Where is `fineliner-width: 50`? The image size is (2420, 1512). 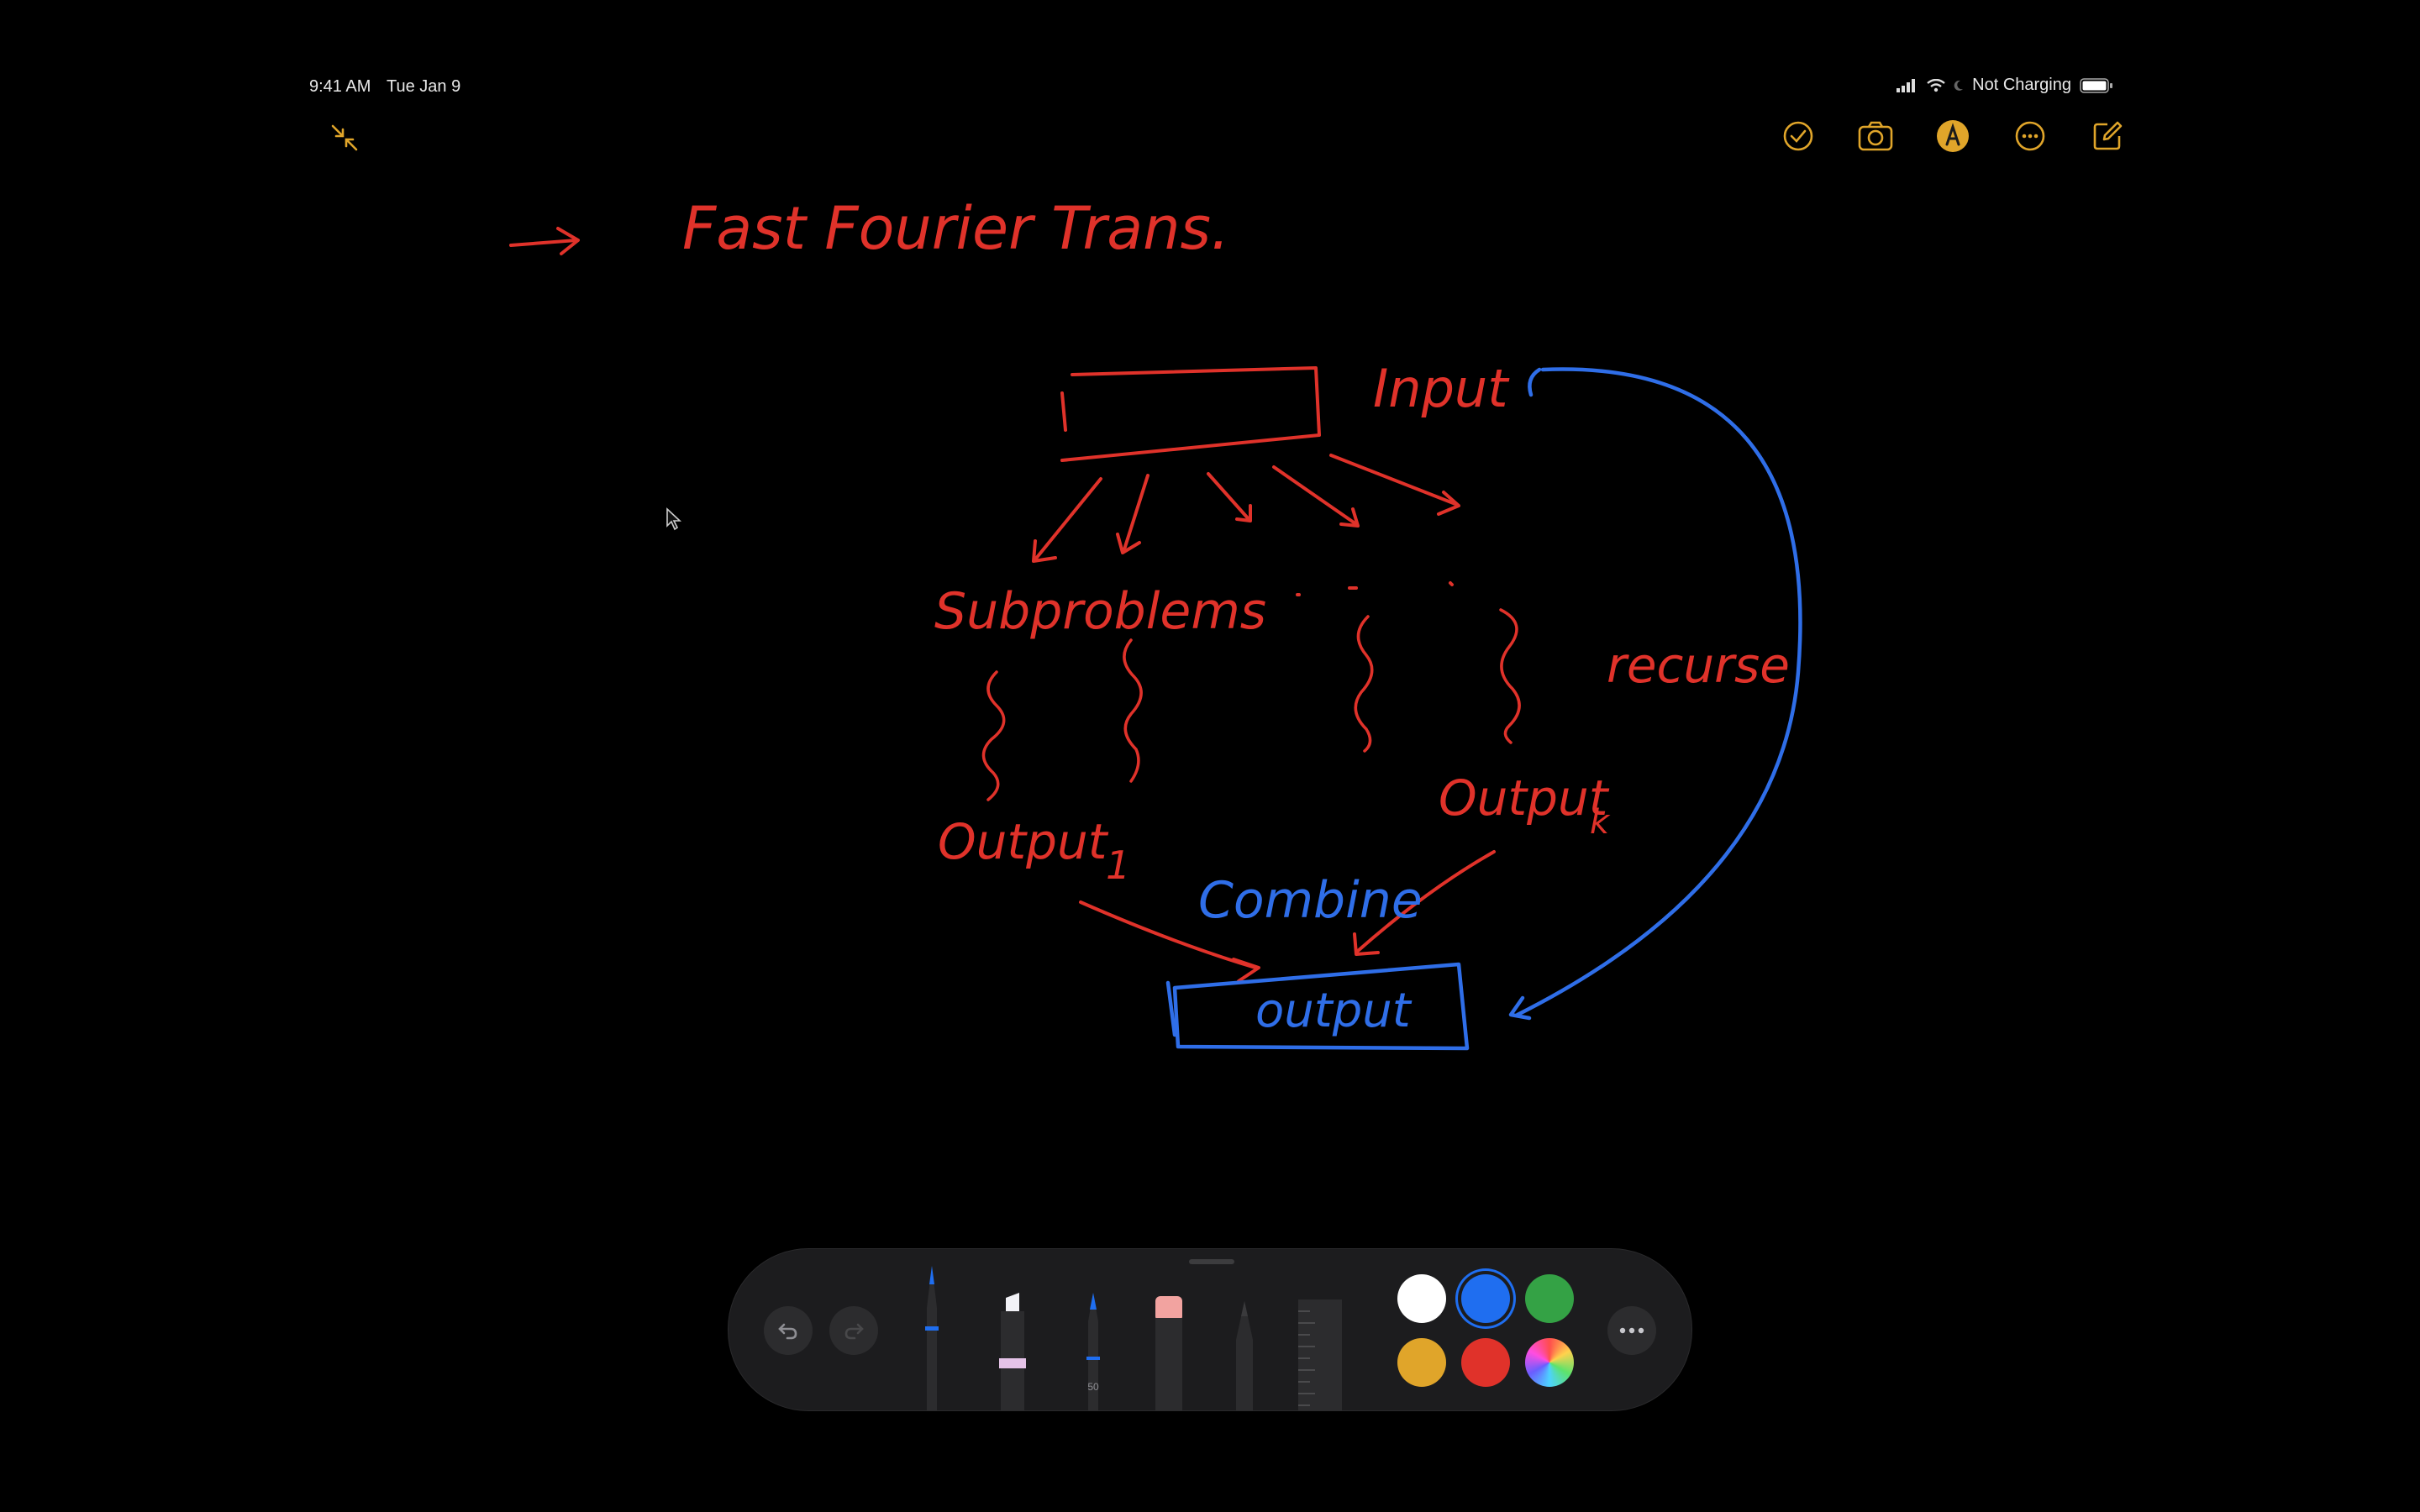
fineliner-width: 50 is located at coordinates (1093, 1387).